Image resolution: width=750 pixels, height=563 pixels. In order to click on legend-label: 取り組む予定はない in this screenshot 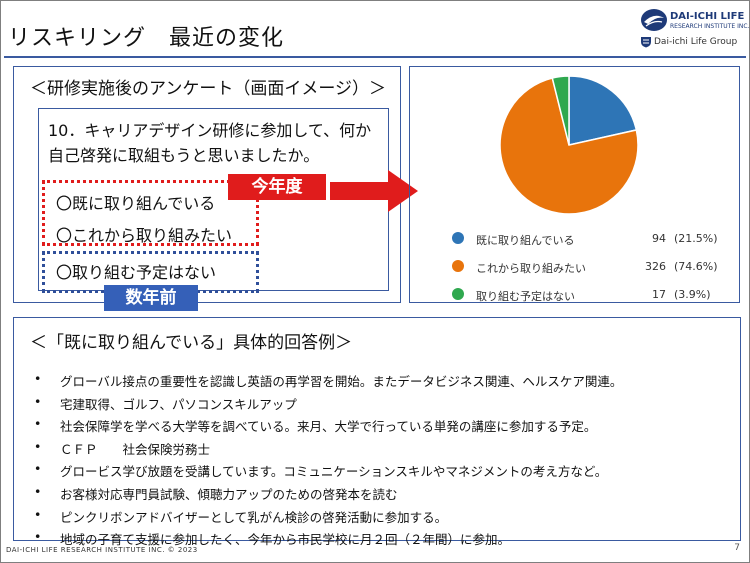, I will do `click(525, 296)`.